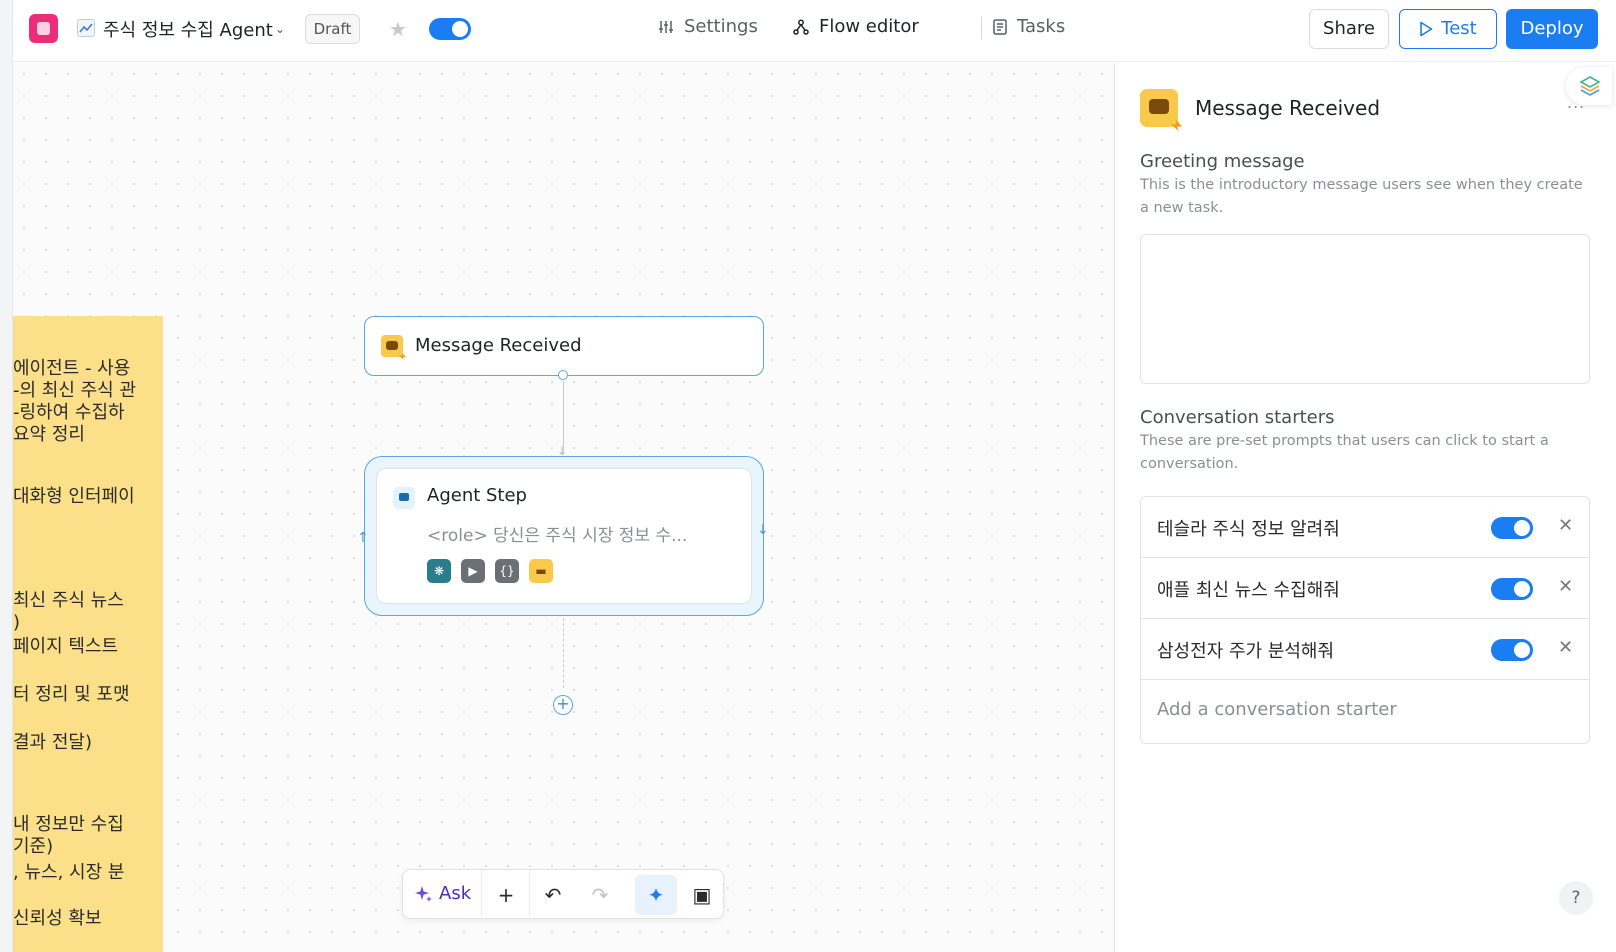  Describe the element at coordinates (600, 895) in the screenshot. I see `redo-icon: ↷` at that location.